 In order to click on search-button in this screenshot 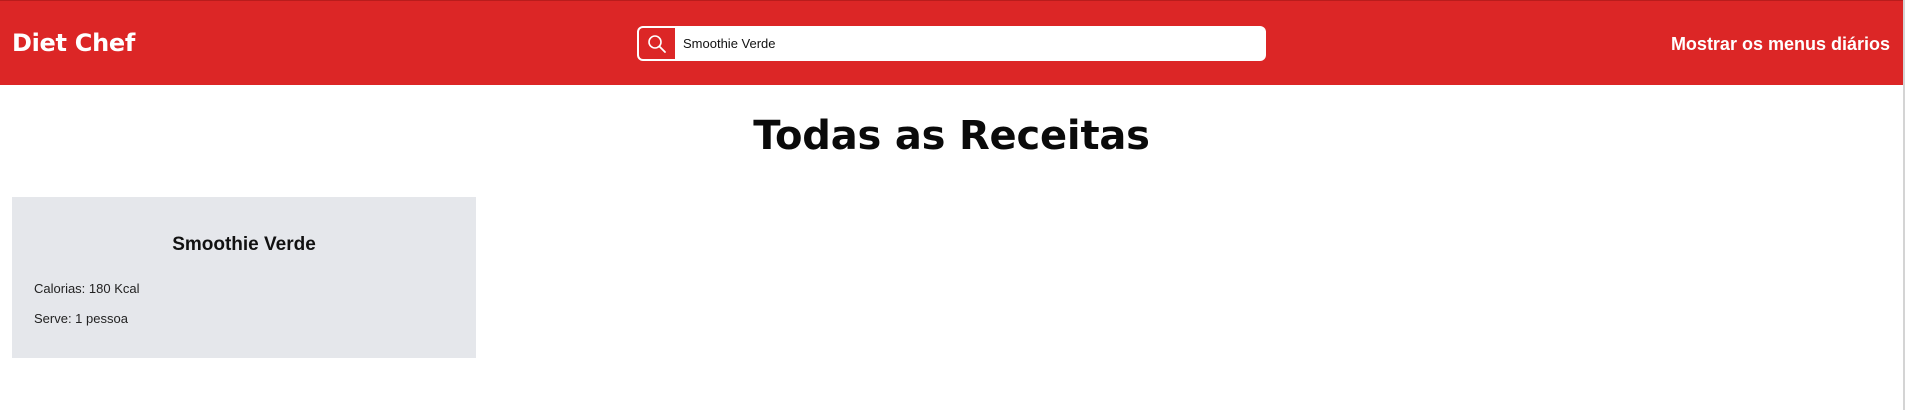, I will do `click(657, 43)`.